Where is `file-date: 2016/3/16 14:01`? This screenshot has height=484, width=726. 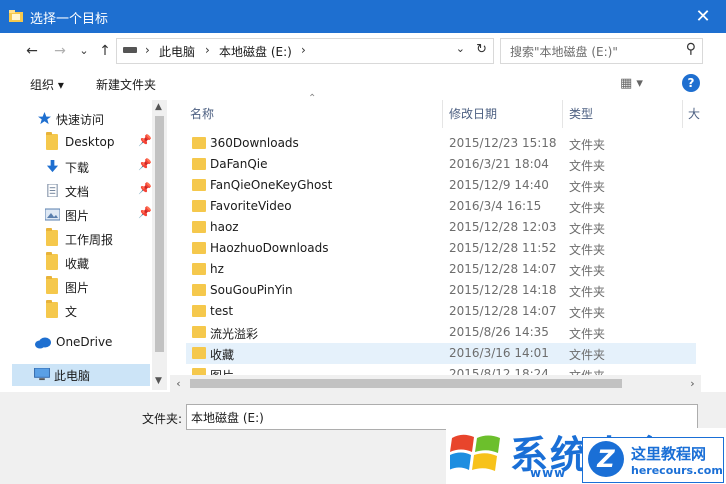
file-date: 2016/3/16 14:01 is located at coordinates (499, 353).